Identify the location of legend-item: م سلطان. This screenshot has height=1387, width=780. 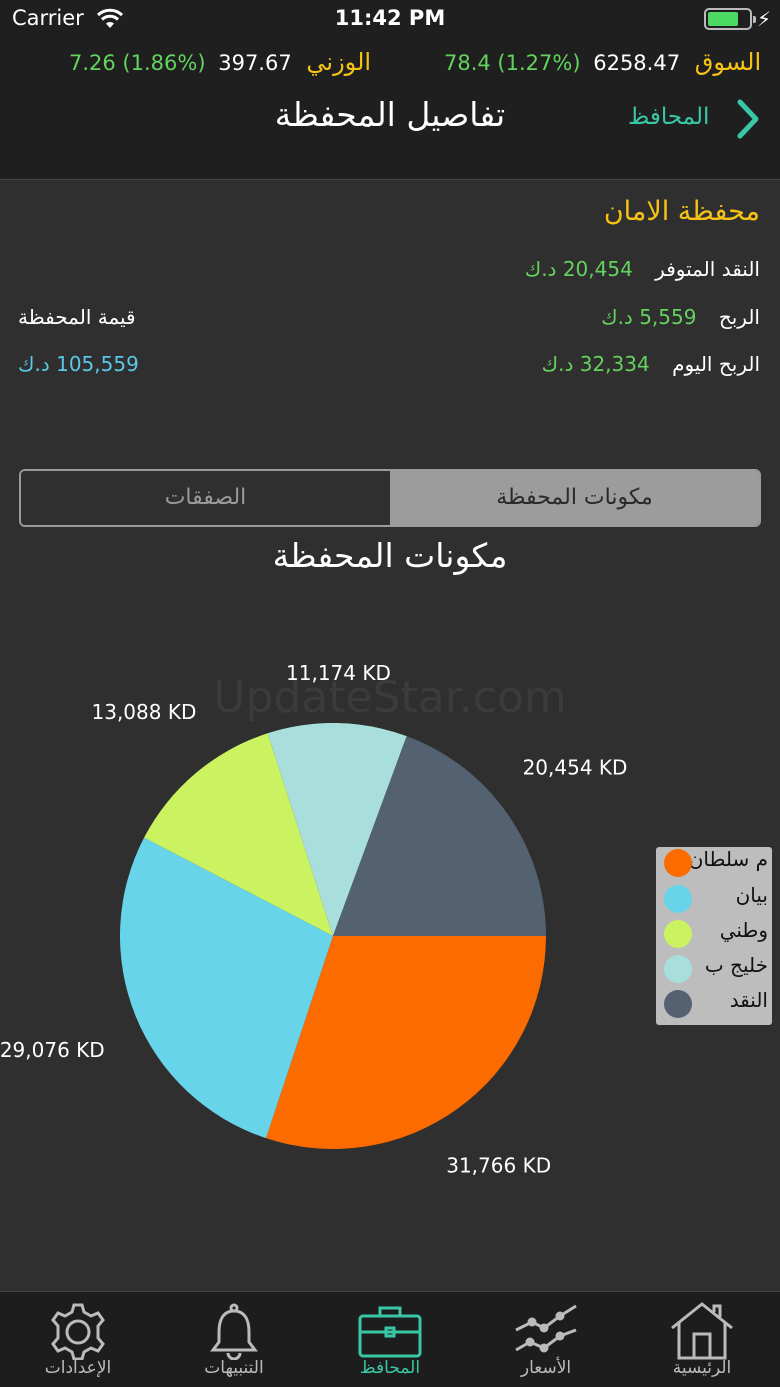
(714, 863).